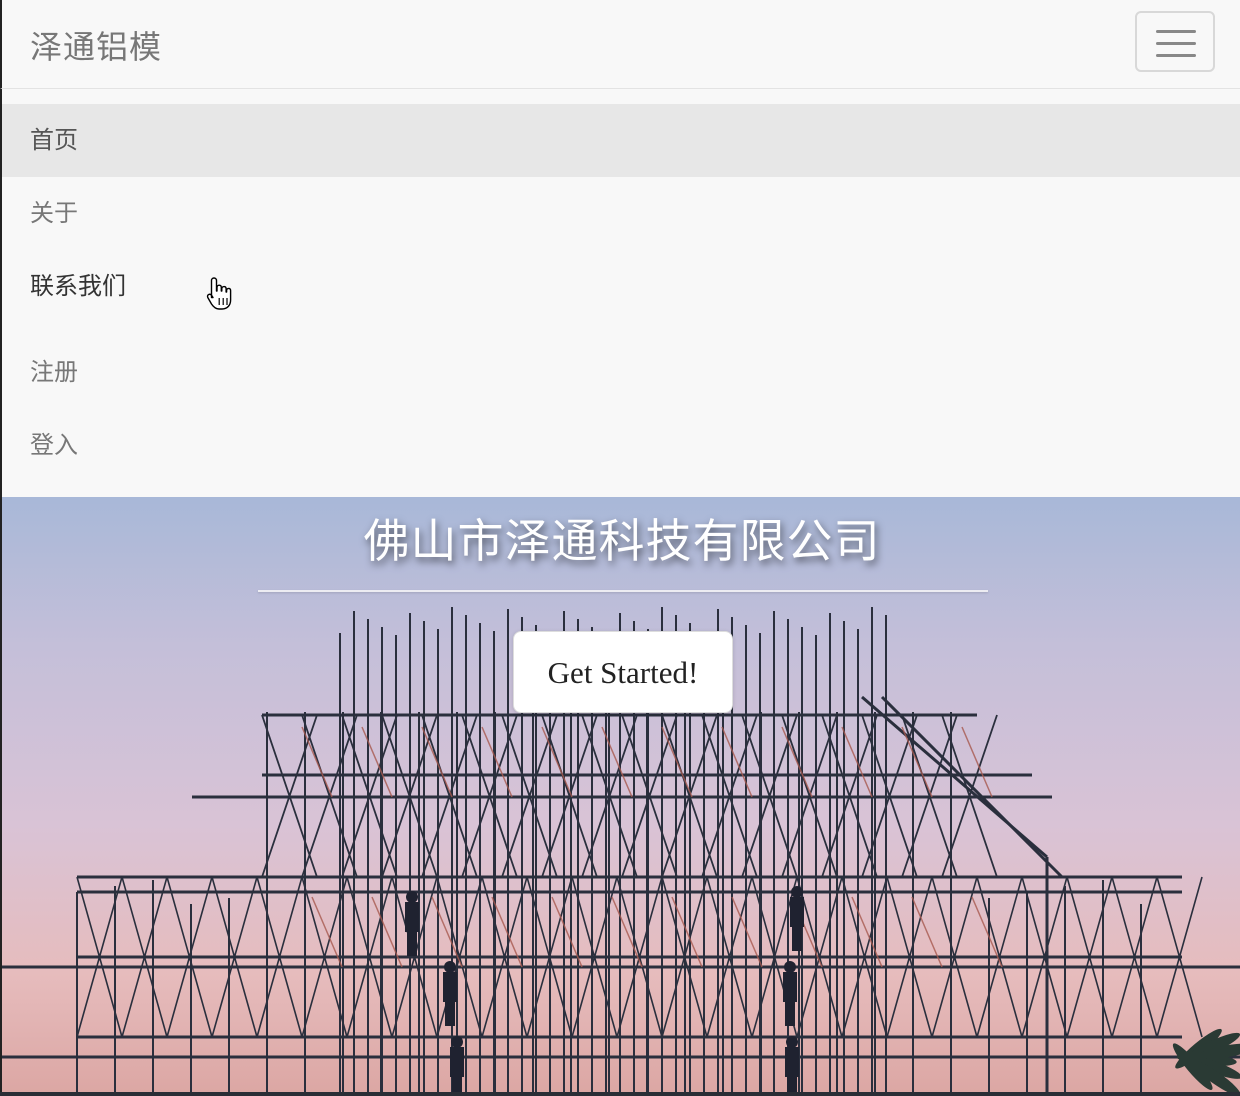 The image size is (1240, 1096). What do you see at coordinates (1175, 41) in the screenshot?
I see `navbar-toggle-button` at bounding box center [1175, 41].